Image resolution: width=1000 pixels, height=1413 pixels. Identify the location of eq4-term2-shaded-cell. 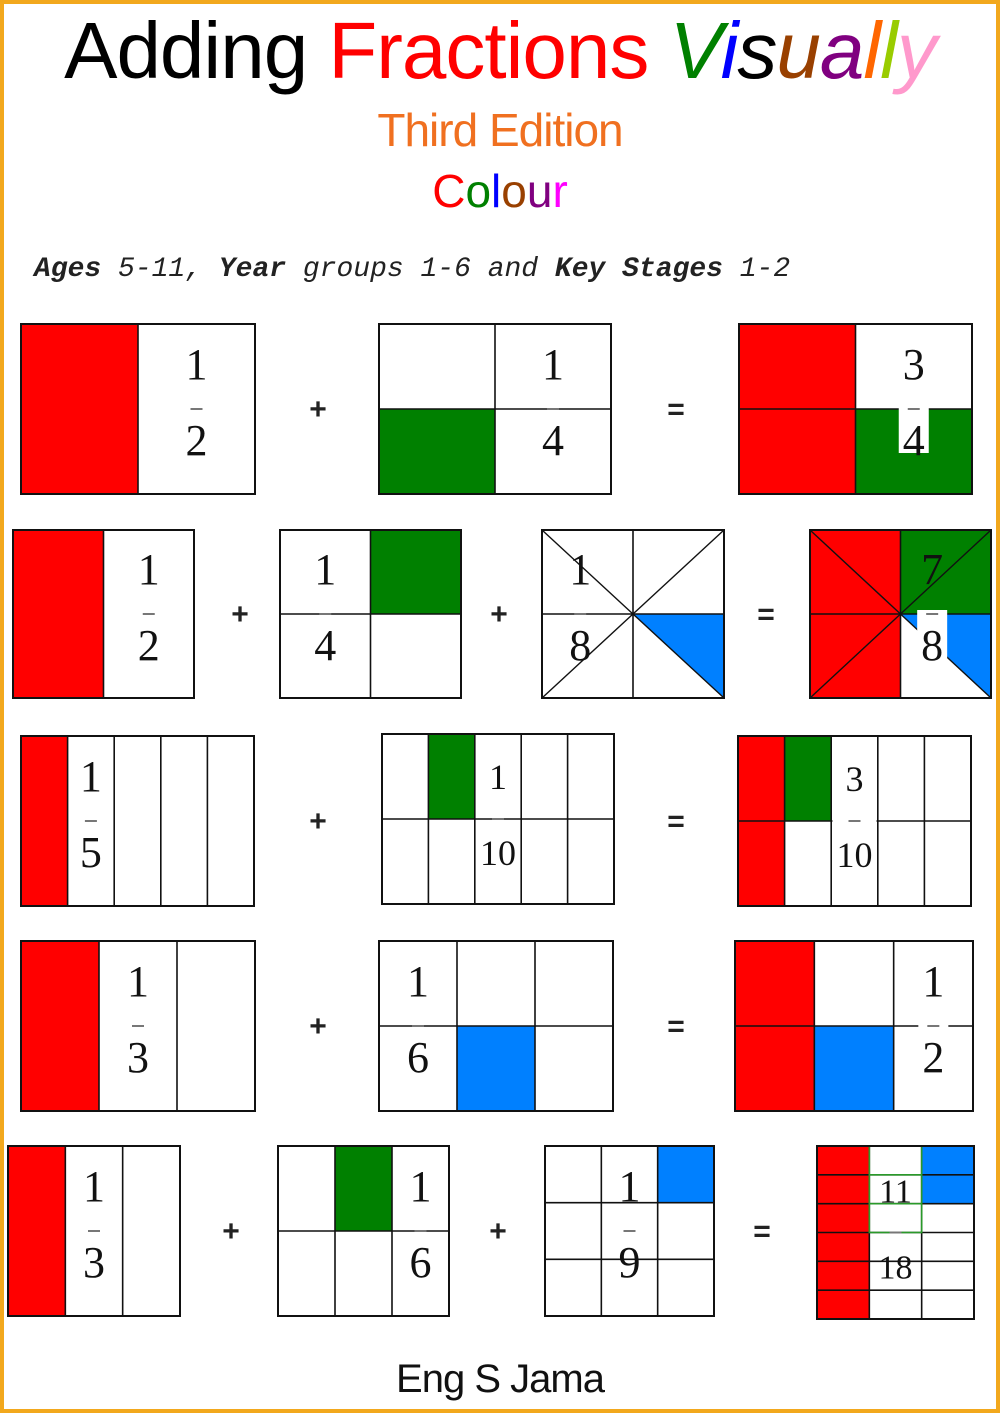
(496, 1068).